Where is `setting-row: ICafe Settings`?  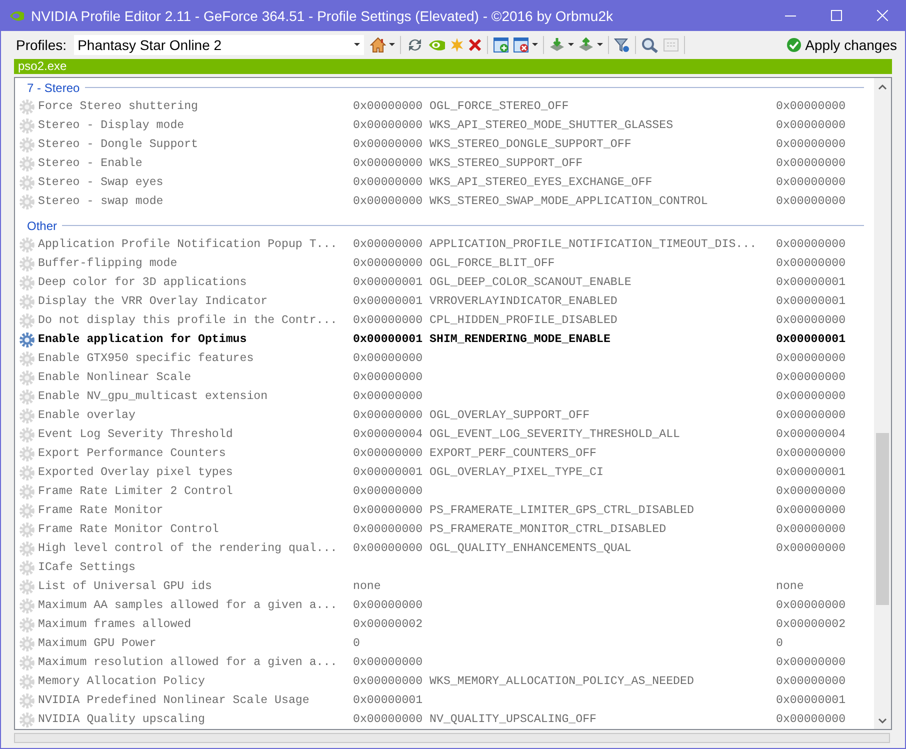
setting-row: ICafe Settings is located at coordinates (444, 567).